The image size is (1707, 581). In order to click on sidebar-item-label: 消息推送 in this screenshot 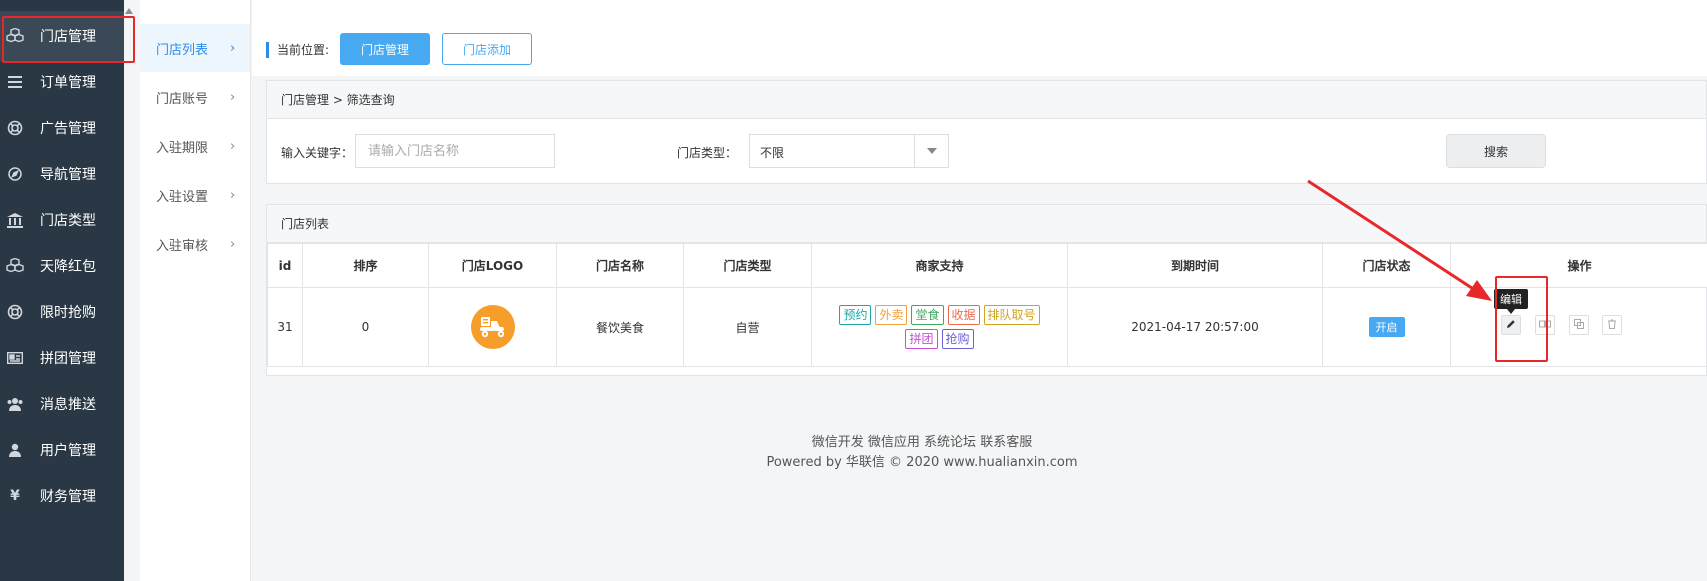, I will do `click(68, 405)`.